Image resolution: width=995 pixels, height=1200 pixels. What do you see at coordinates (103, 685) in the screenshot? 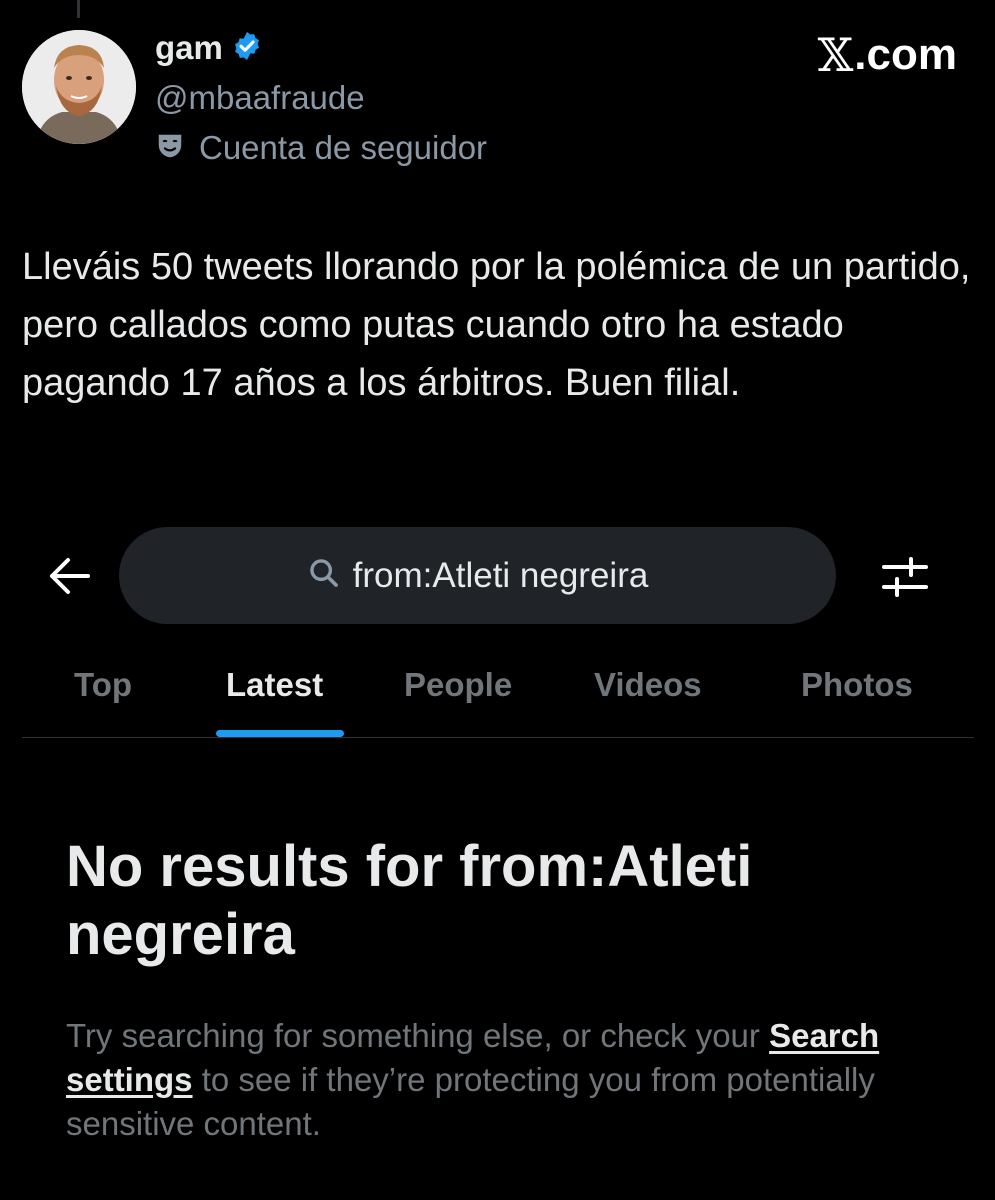
I see `tab-top: Top` at bounding box center [103, 685].